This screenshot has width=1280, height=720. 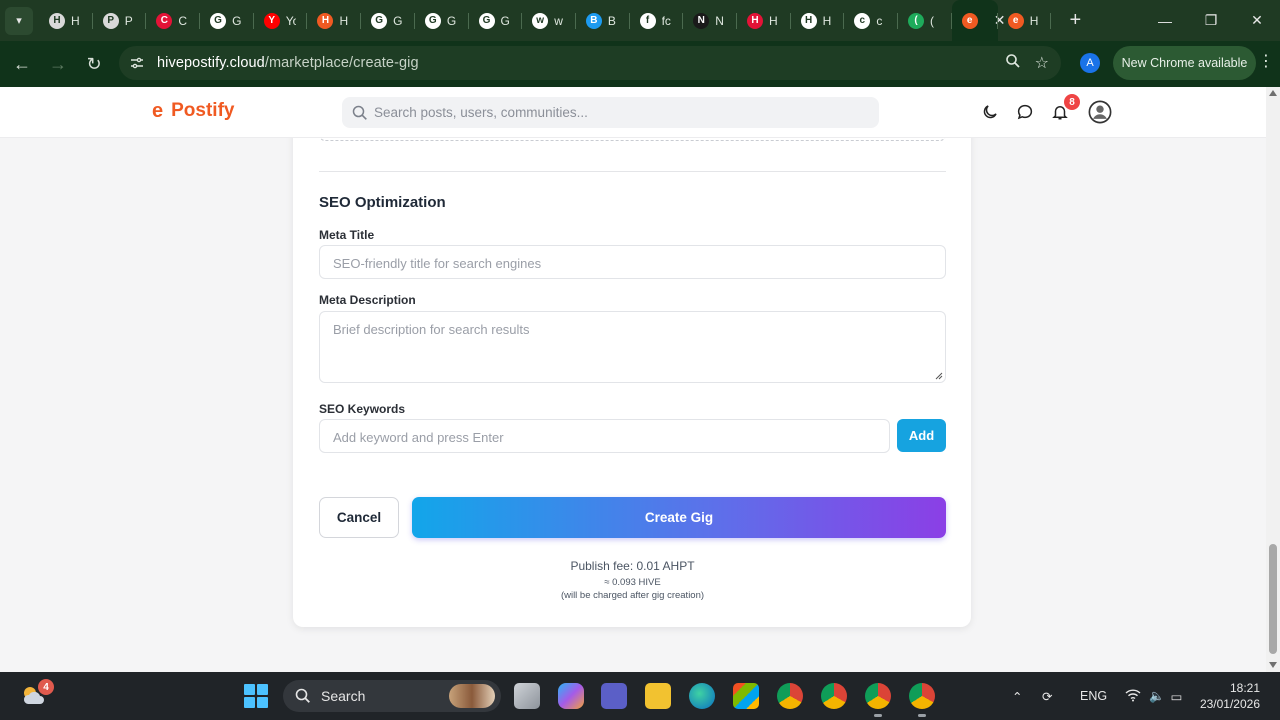 I want to click on postify-logo: e Postify, so click(x=193, y=111).